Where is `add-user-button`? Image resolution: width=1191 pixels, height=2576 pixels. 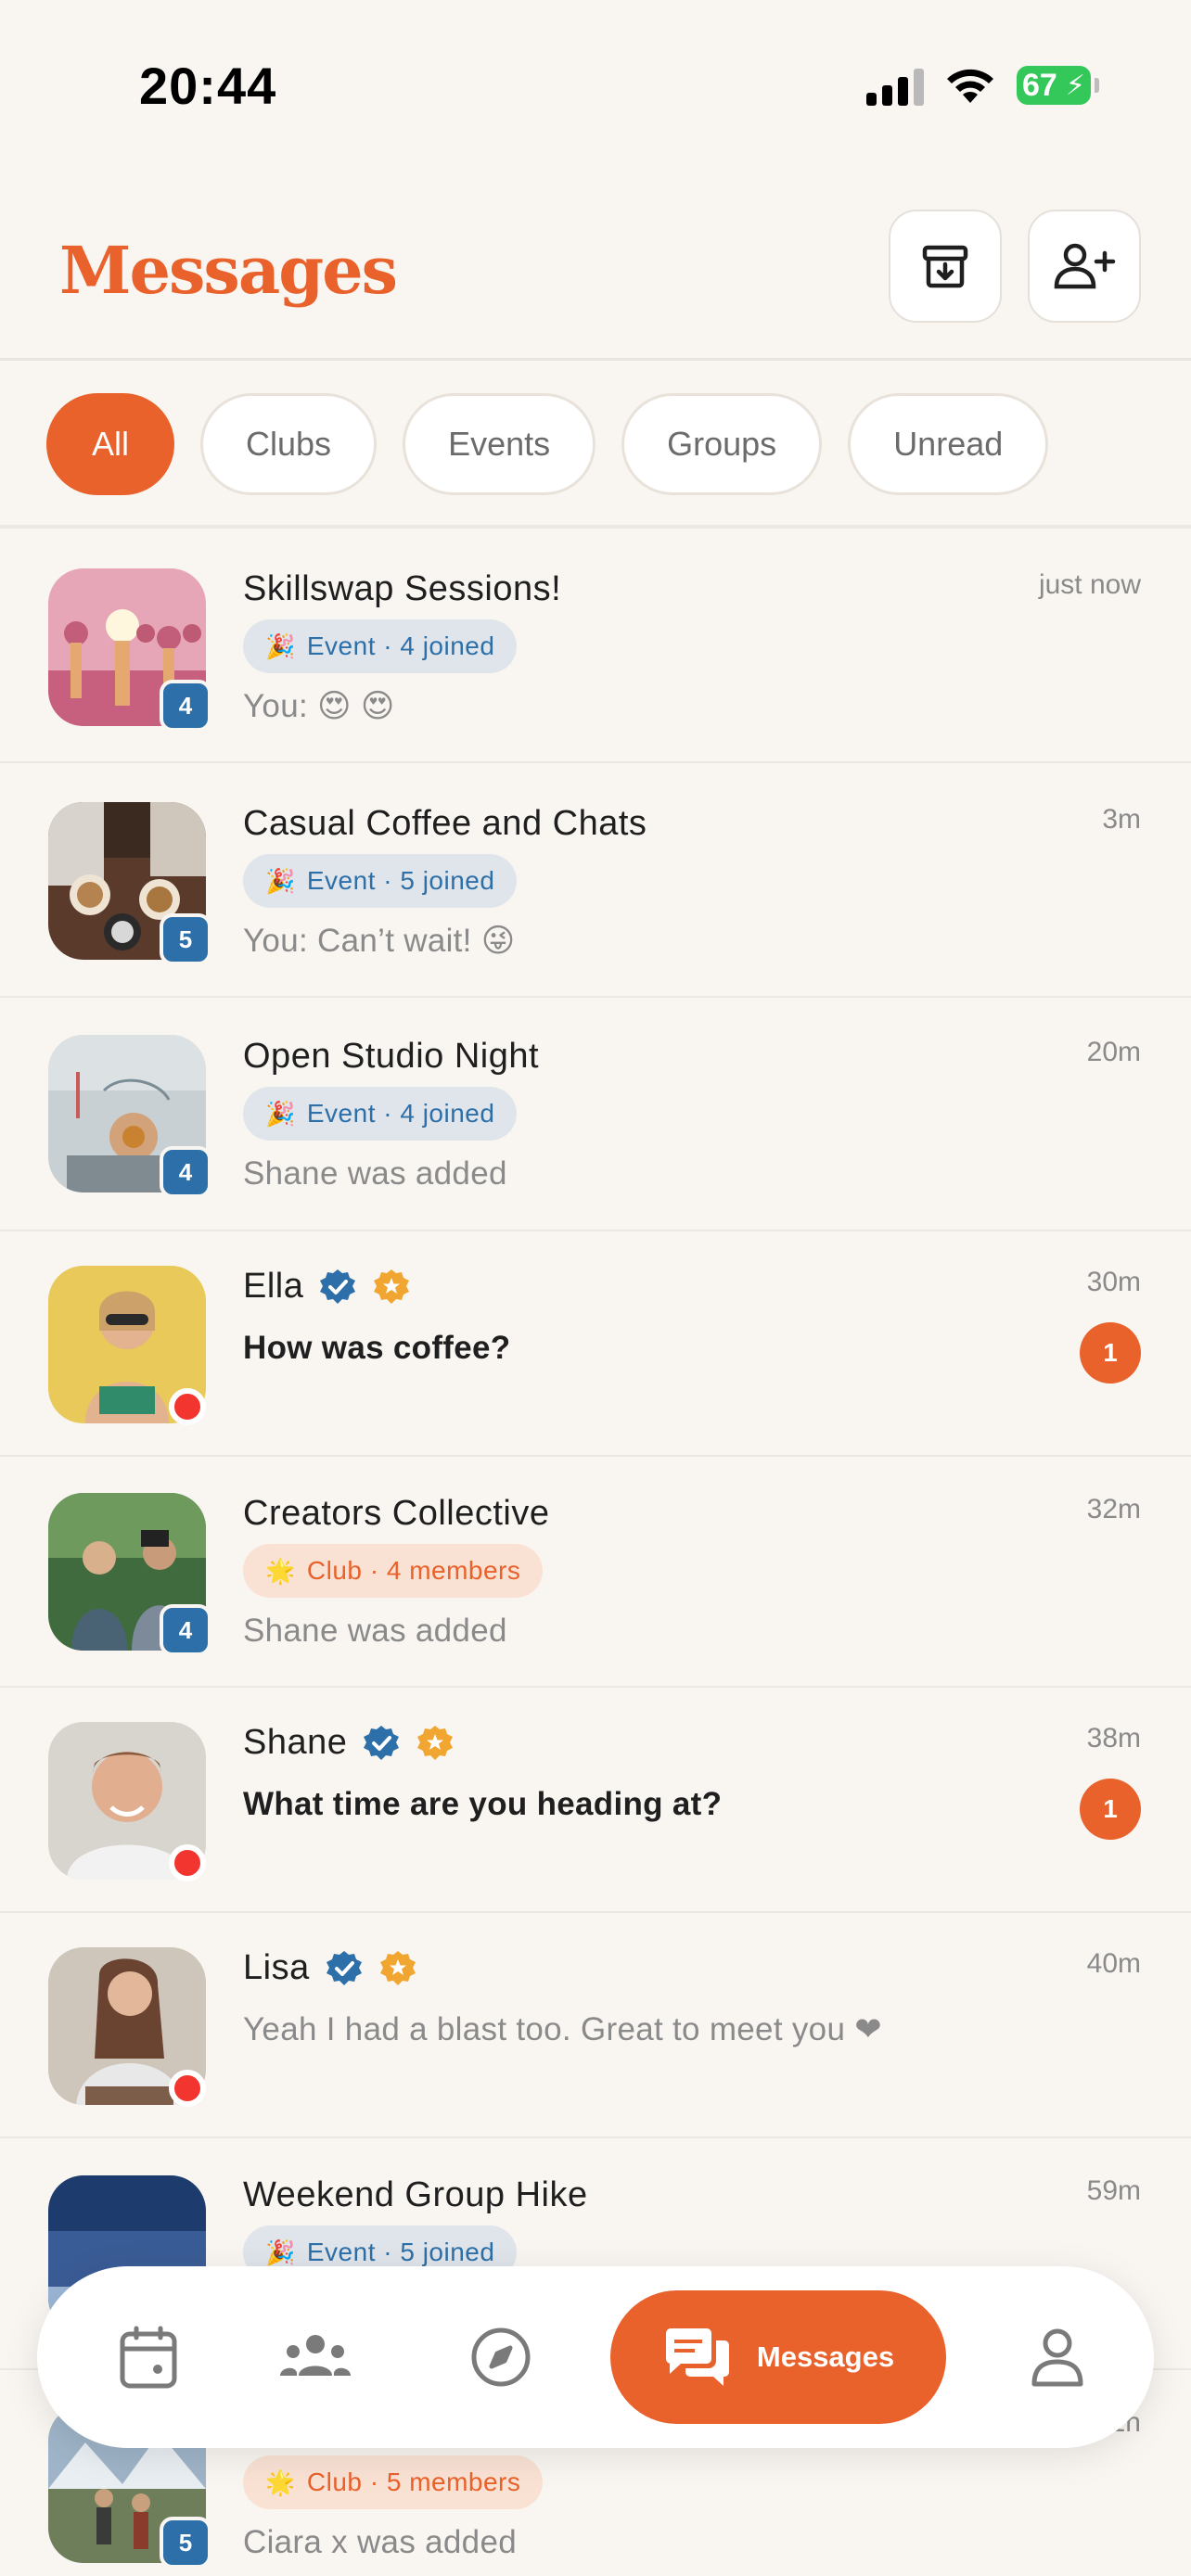 add-user-button is located at coordinates (1084, 266).